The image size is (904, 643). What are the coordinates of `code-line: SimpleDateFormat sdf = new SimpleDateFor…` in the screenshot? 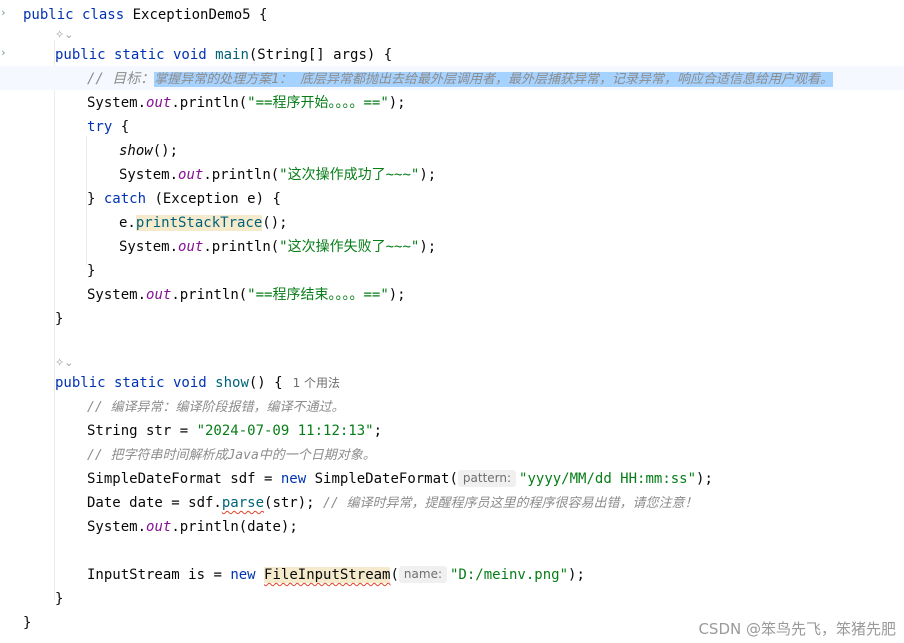 It's located at (400, 478).